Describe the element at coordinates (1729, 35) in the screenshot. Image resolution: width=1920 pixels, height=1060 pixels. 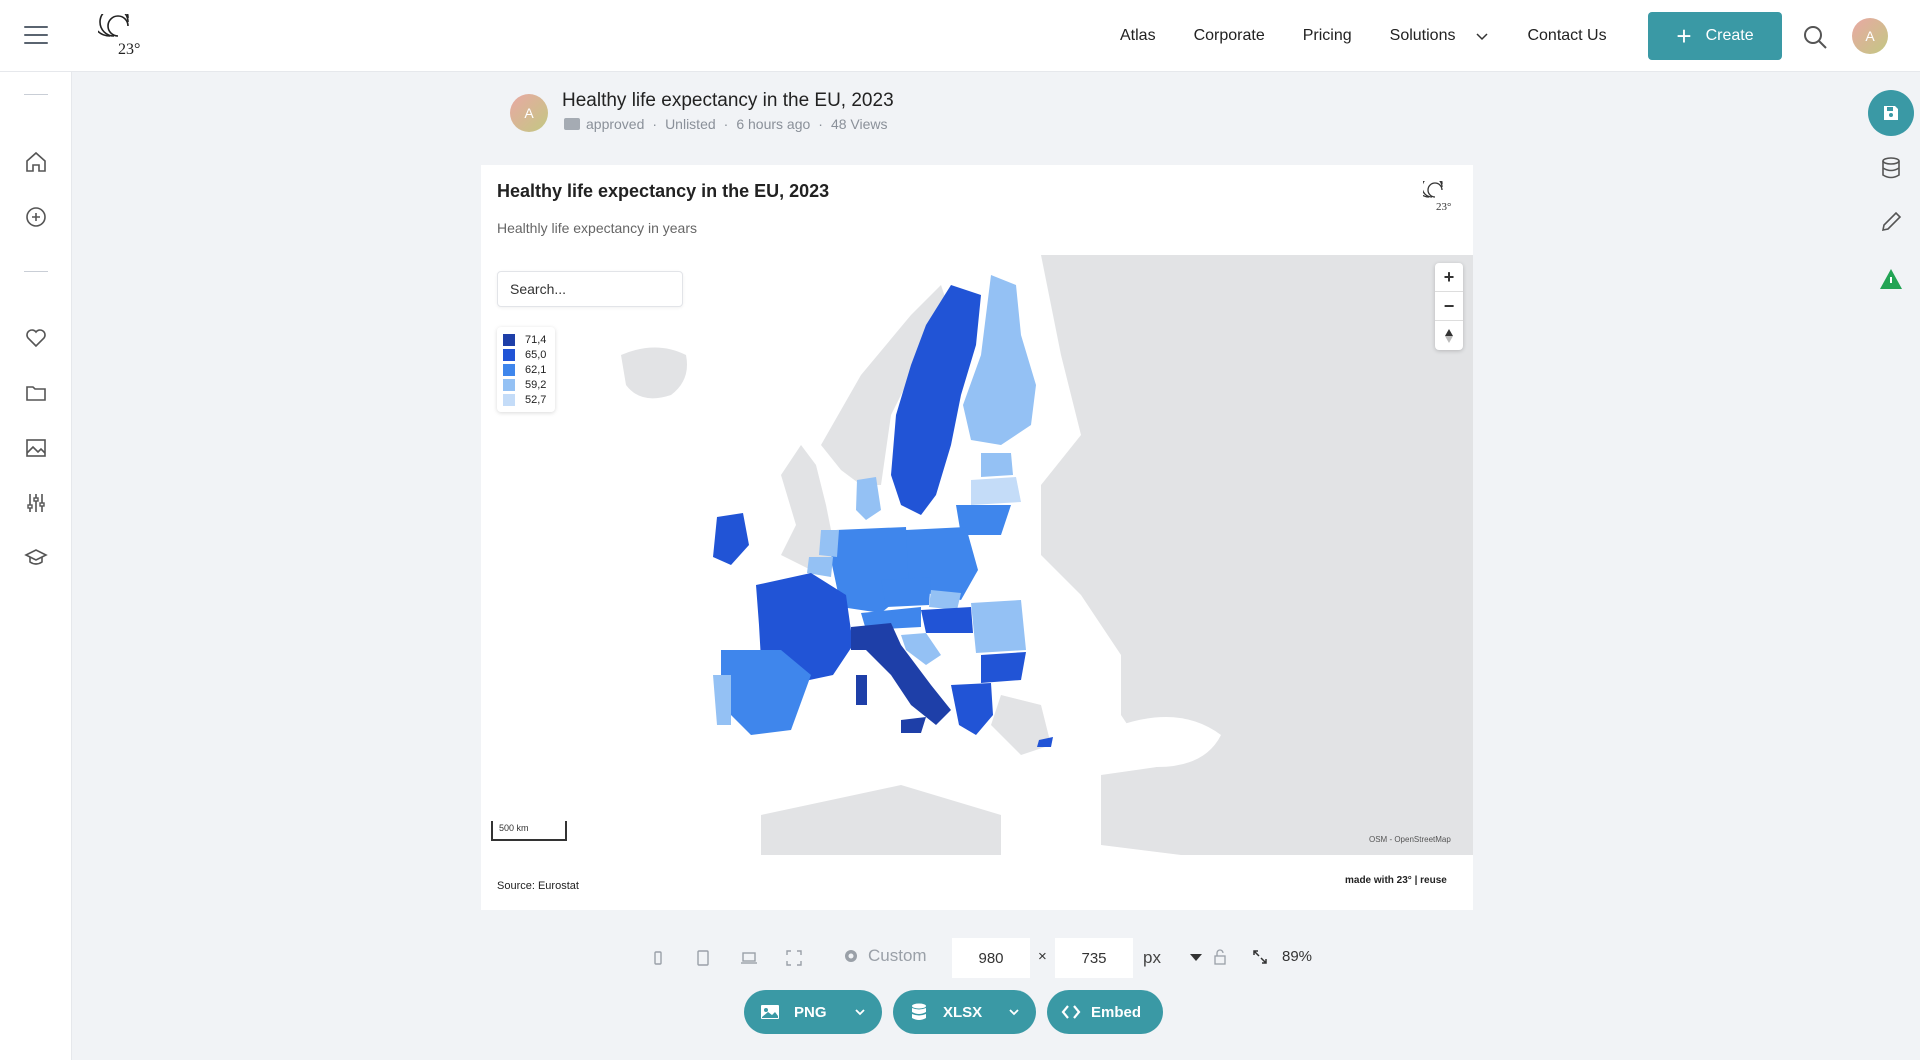
I see `create-button-label: Create` at that location.